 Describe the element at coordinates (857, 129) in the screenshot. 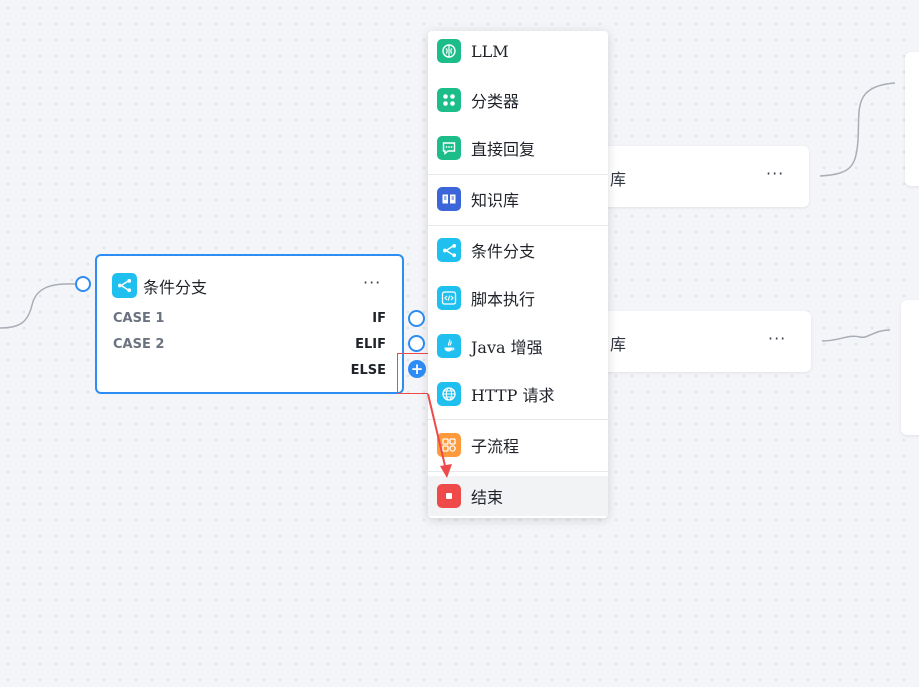

I see `edge-top-right` at that location.